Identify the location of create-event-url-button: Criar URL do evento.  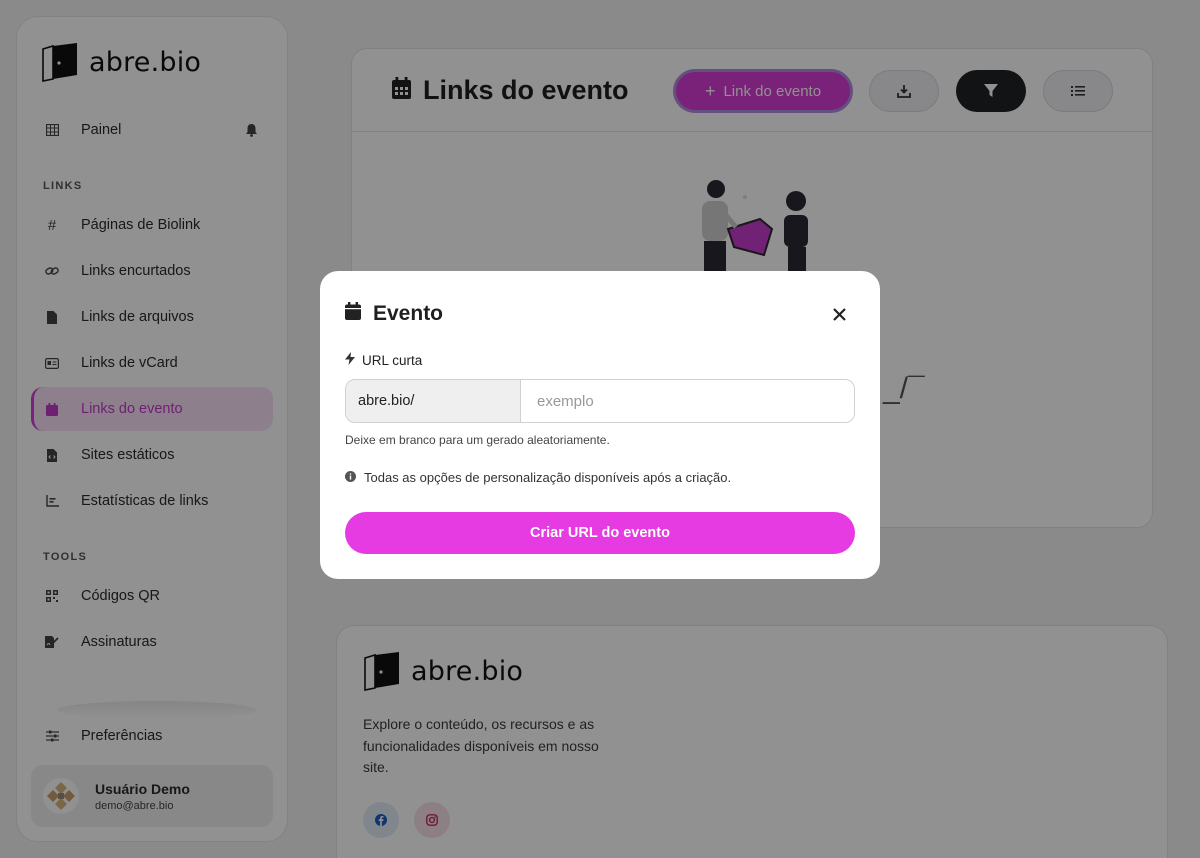
(600, 533).